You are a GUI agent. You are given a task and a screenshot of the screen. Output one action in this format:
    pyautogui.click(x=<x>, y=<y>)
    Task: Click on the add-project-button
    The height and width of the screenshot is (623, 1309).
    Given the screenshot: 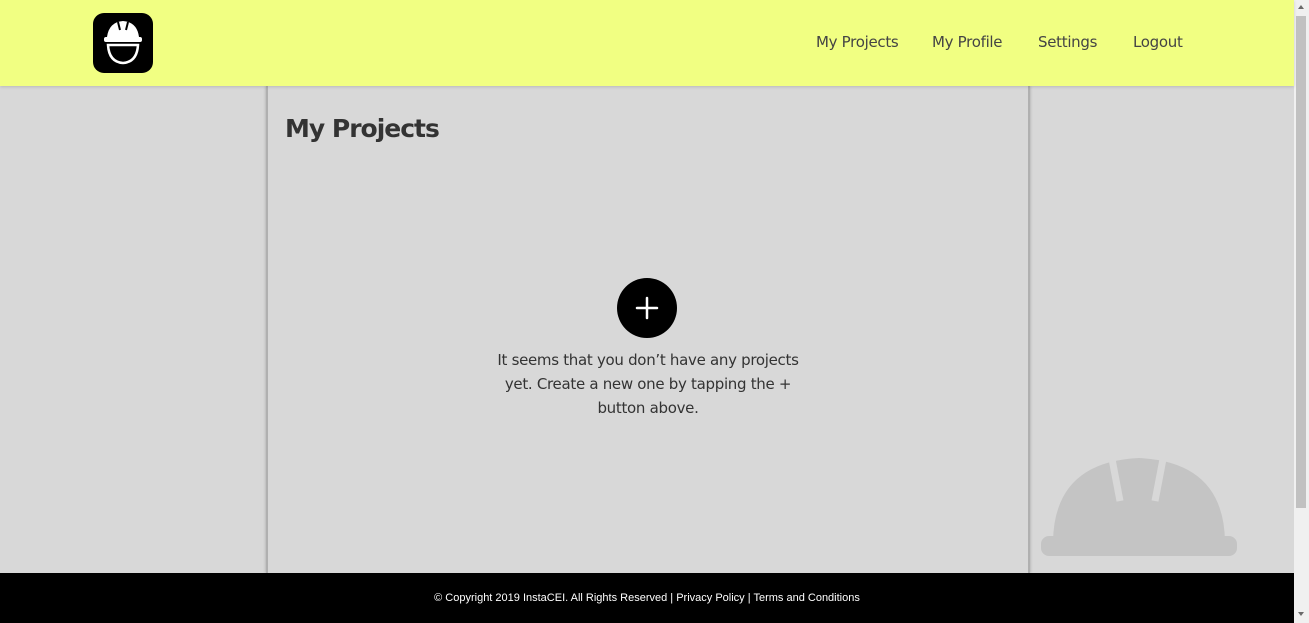 What is the action you would take?
    pyautogui.click(x=647, y=308)
    